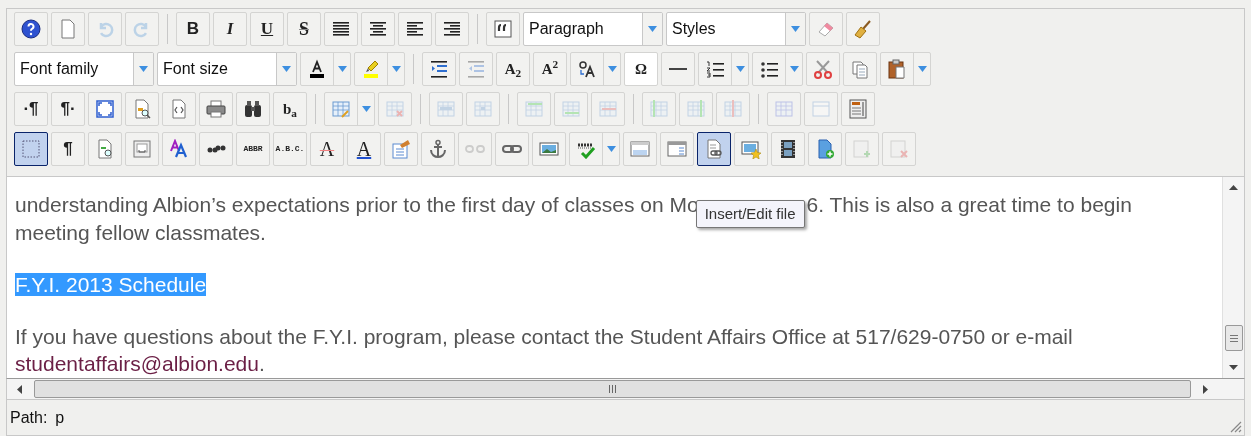 The image size is (1251, 436). What do you see at coordinates (1233, 187) in the screenshot?
I see `scroll-up-icon` at bounding box center [1233, 187].